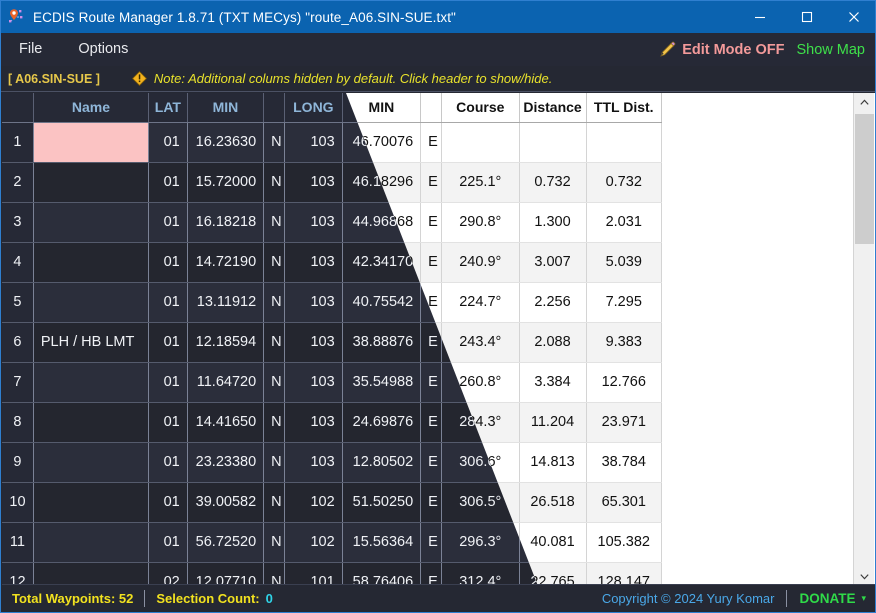 The image size is (876, 613). What do you see at coordinates (226, 222) in the screenshot?
I see `cell-min1: 16.18218` at bounding box center [226, 222].